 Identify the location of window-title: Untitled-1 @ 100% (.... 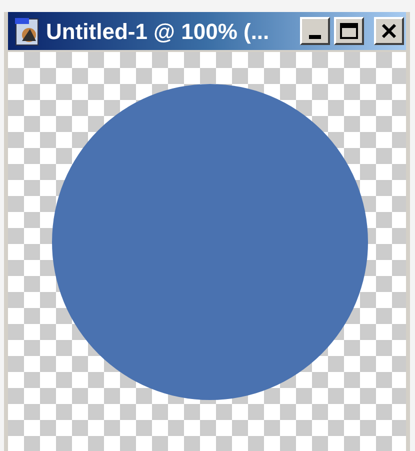
(158, 32).